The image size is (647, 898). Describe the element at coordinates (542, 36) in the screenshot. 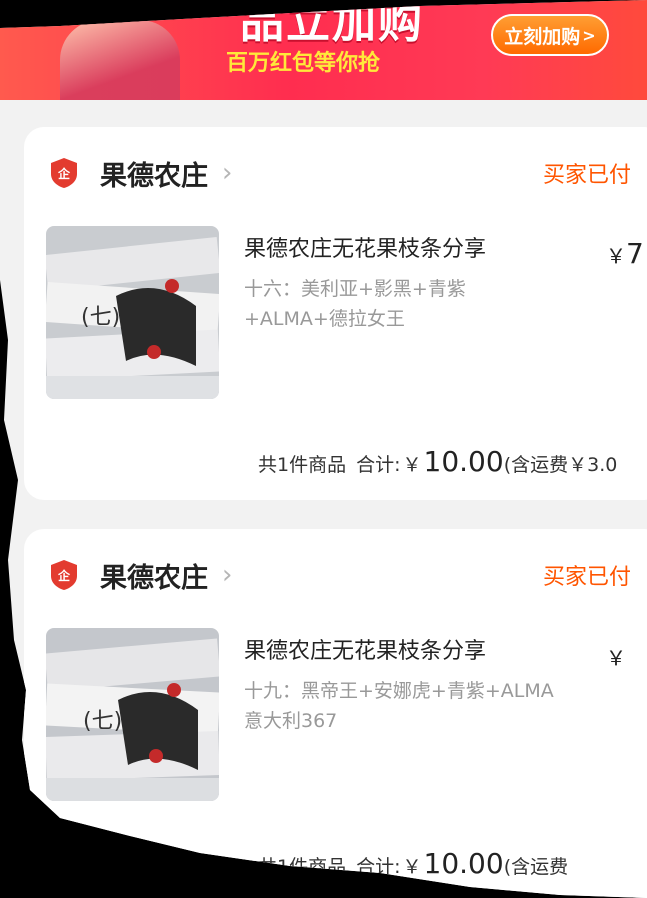

I see `cta-label: 立刻加购` at that location.